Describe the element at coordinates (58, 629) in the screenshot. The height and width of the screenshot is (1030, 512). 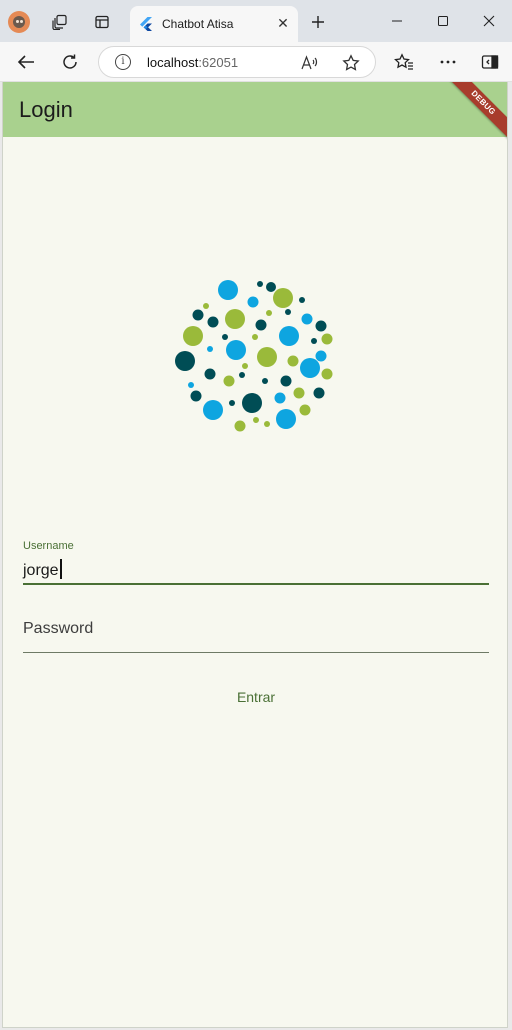
I see `password-input: Password` at that location.